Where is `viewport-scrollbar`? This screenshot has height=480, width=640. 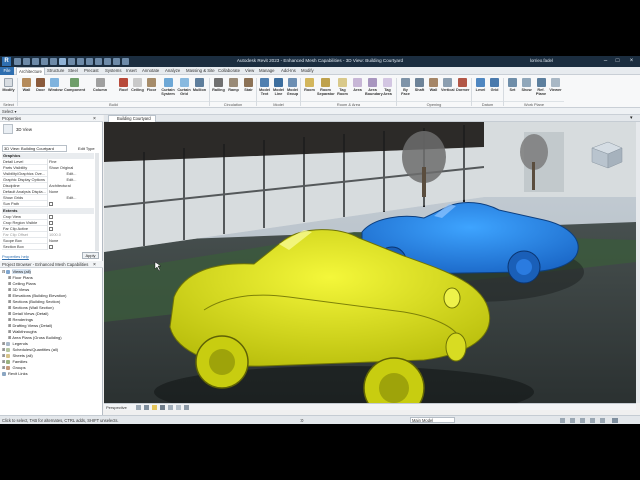 viewport-scrollbar is located at coordinates (638, 262).